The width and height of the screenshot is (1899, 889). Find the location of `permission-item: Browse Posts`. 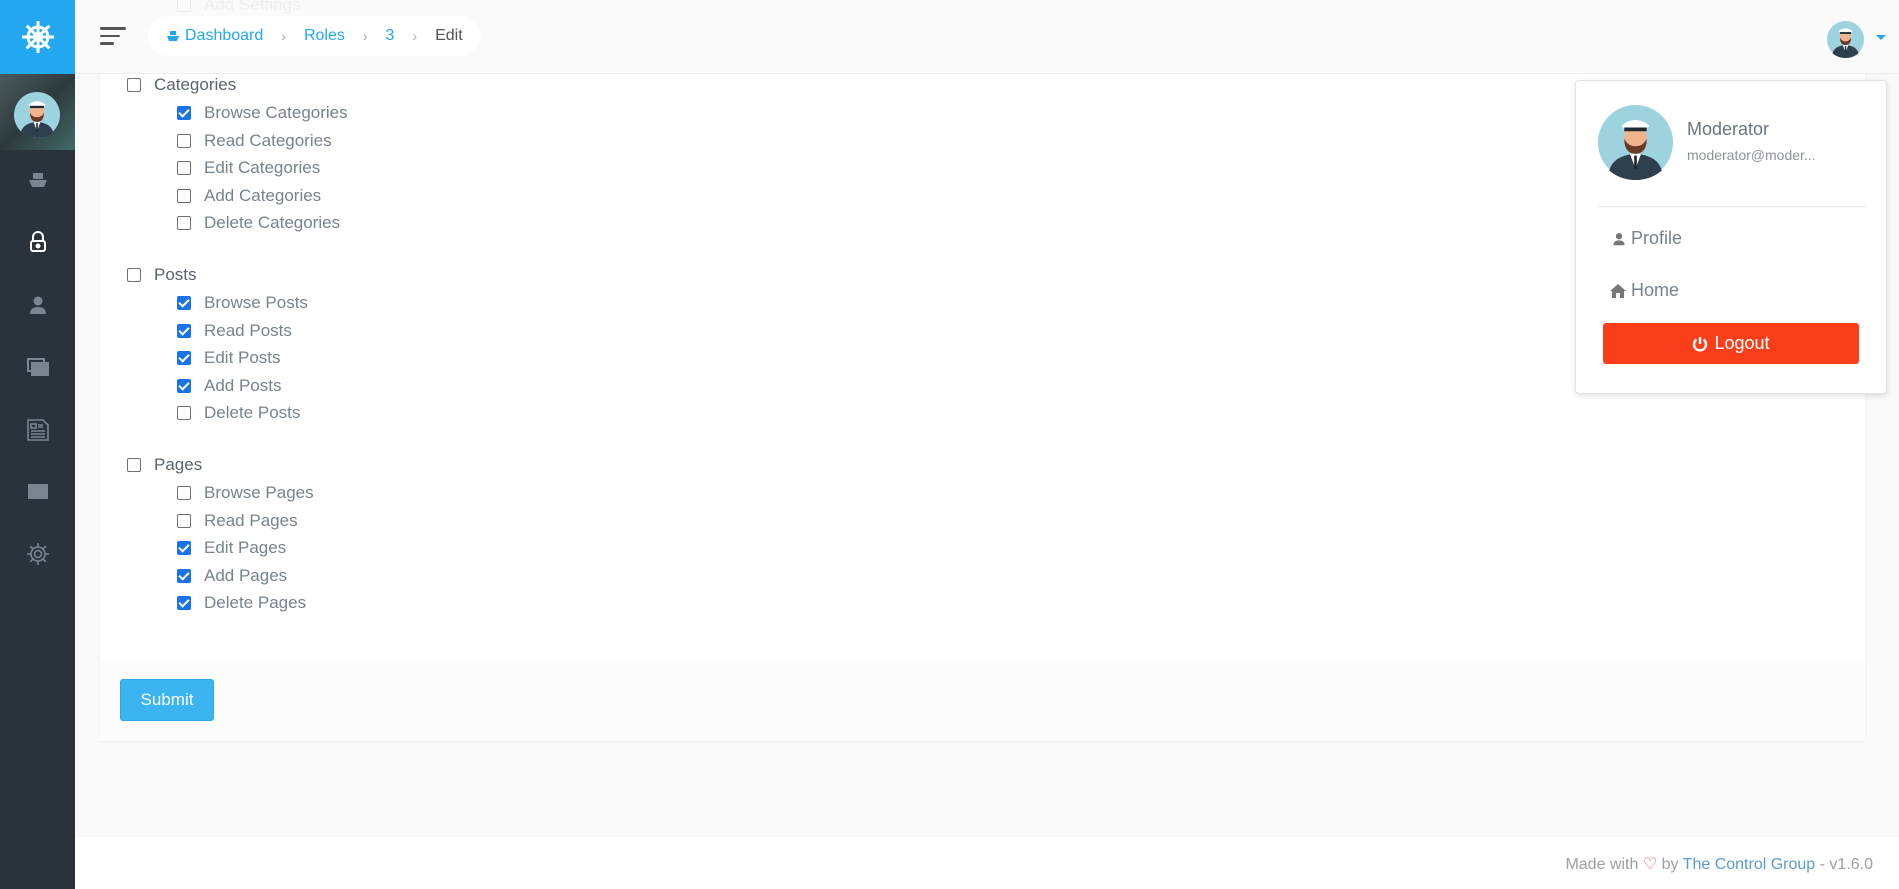

permission-item: Browse Posts is located at coordinates (242, 303).